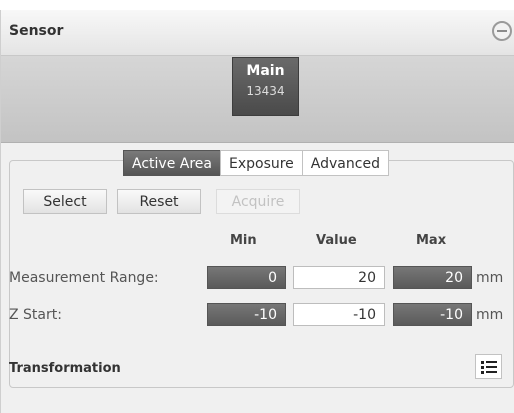 This screenshot has height=413, width=514. Describe the element at coordinates (265, 71) in the screenshot. I see `sensor-name: Main` at that location.